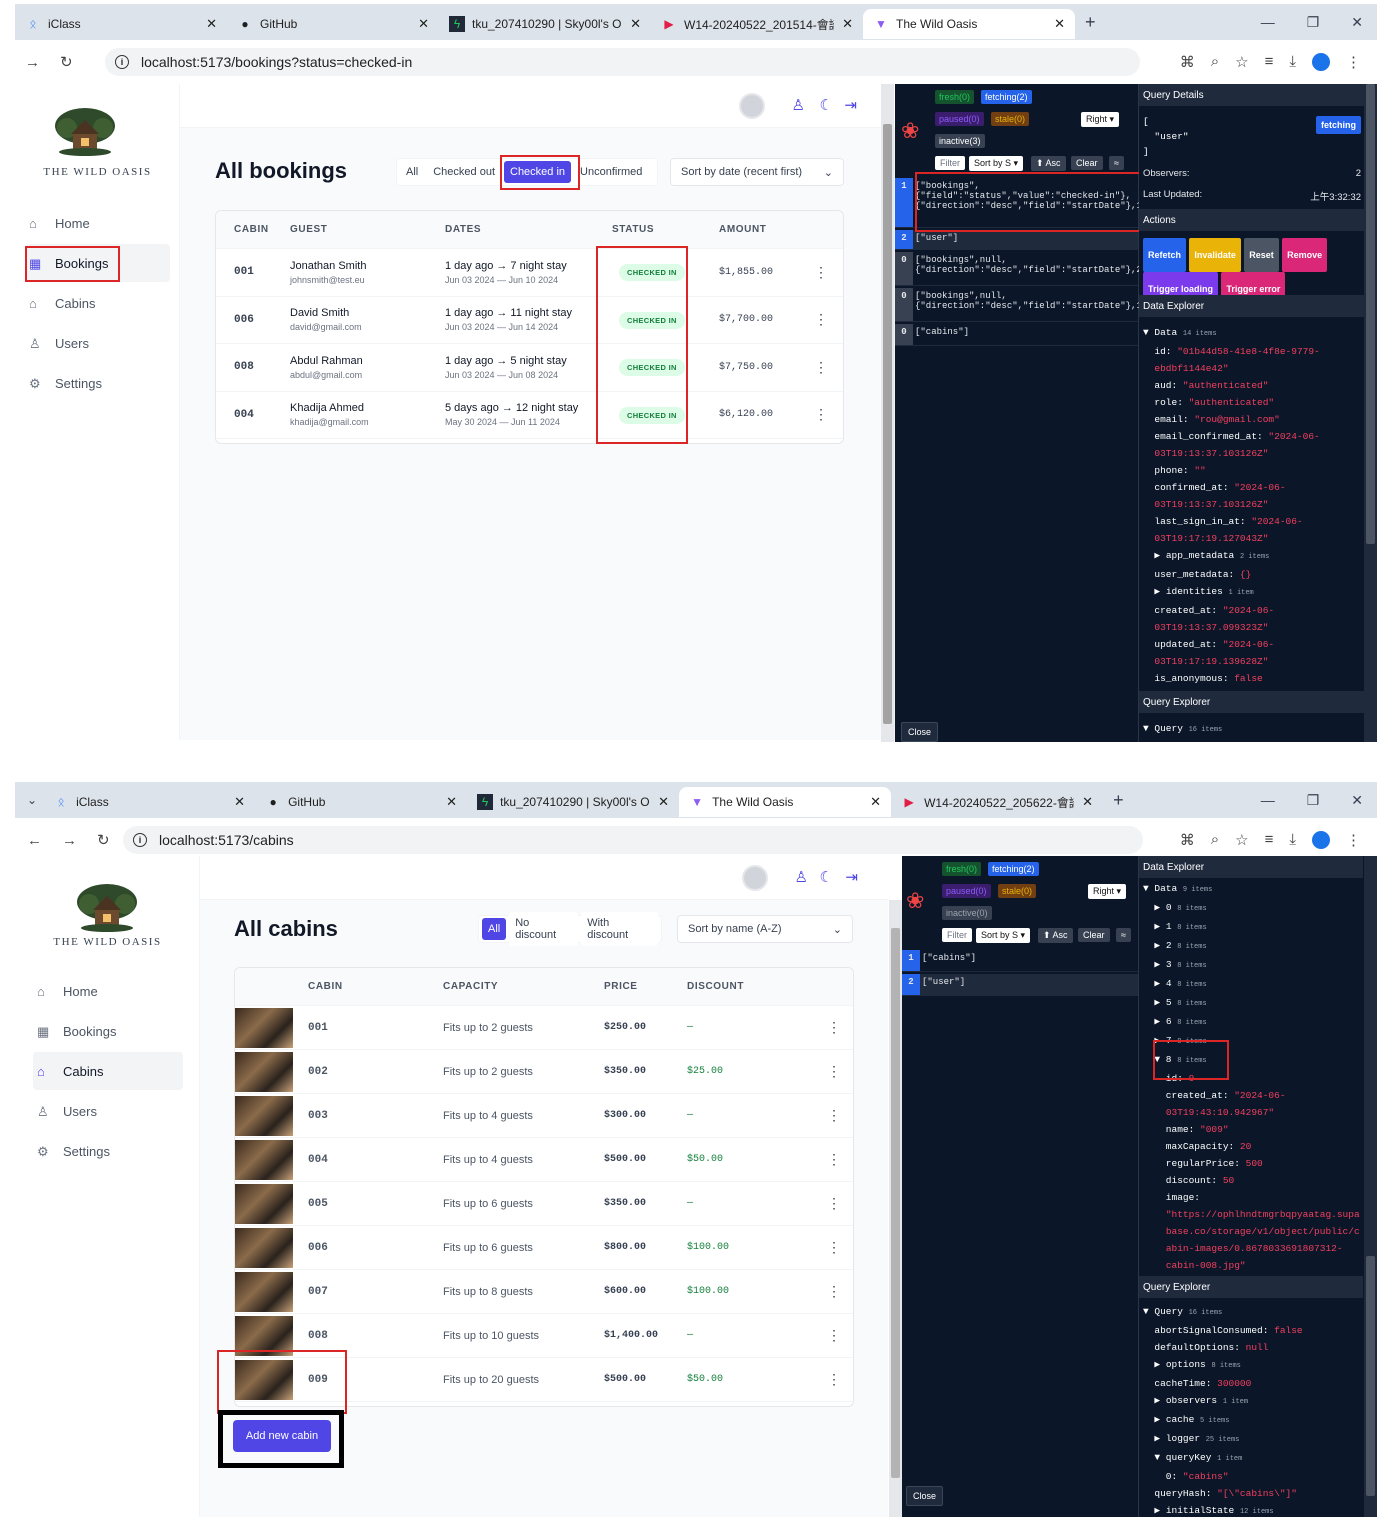 The height and width of the screenshot is (1517, 1377). What do you see at coordinates (1020, 985) in the screenshot?
I see `query-row: 2 ["user"]` at bounding box center [1020, 985].